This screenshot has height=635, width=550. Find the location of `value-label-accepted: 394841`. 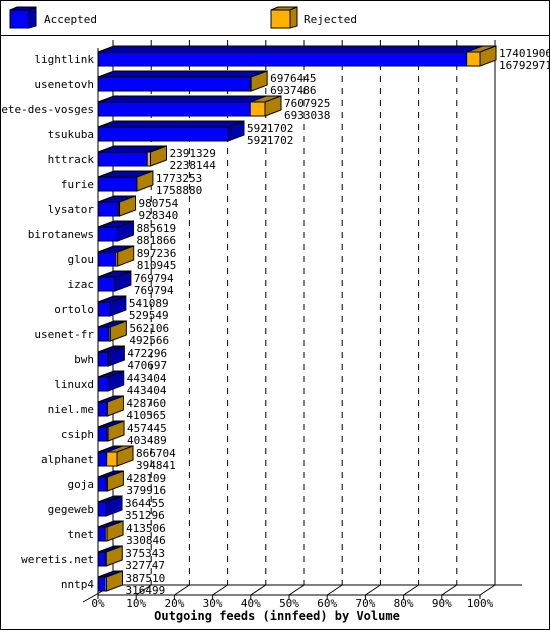

value-label-accepted: 394841 is located at coordinates (156, 465).